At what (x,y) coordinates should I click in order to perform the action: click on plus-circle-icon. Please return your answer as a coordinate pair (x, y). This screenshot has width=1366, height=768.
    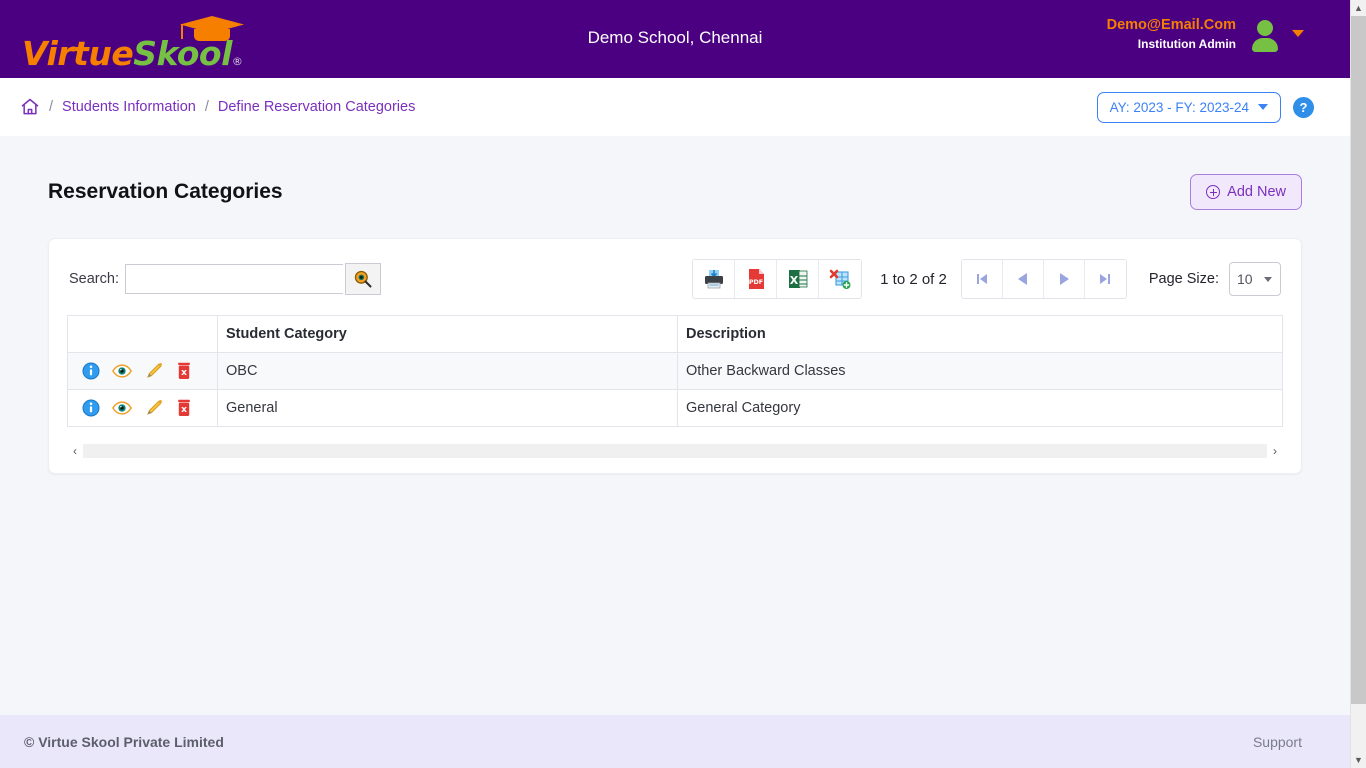
    Looking at the image, I should click on (1213, 192).